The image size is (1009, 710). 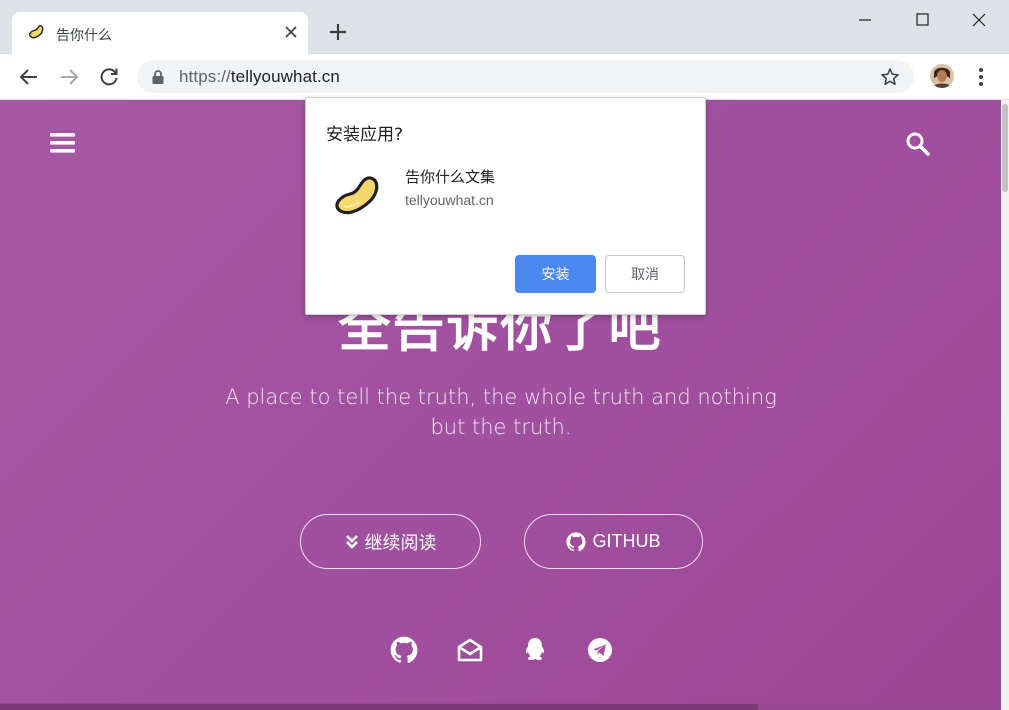 What do you see at coordinates (525, 76) in the screenshot?
I see `address-bar: https://tellyouwhat.cn` at bounding box center [525, 76].